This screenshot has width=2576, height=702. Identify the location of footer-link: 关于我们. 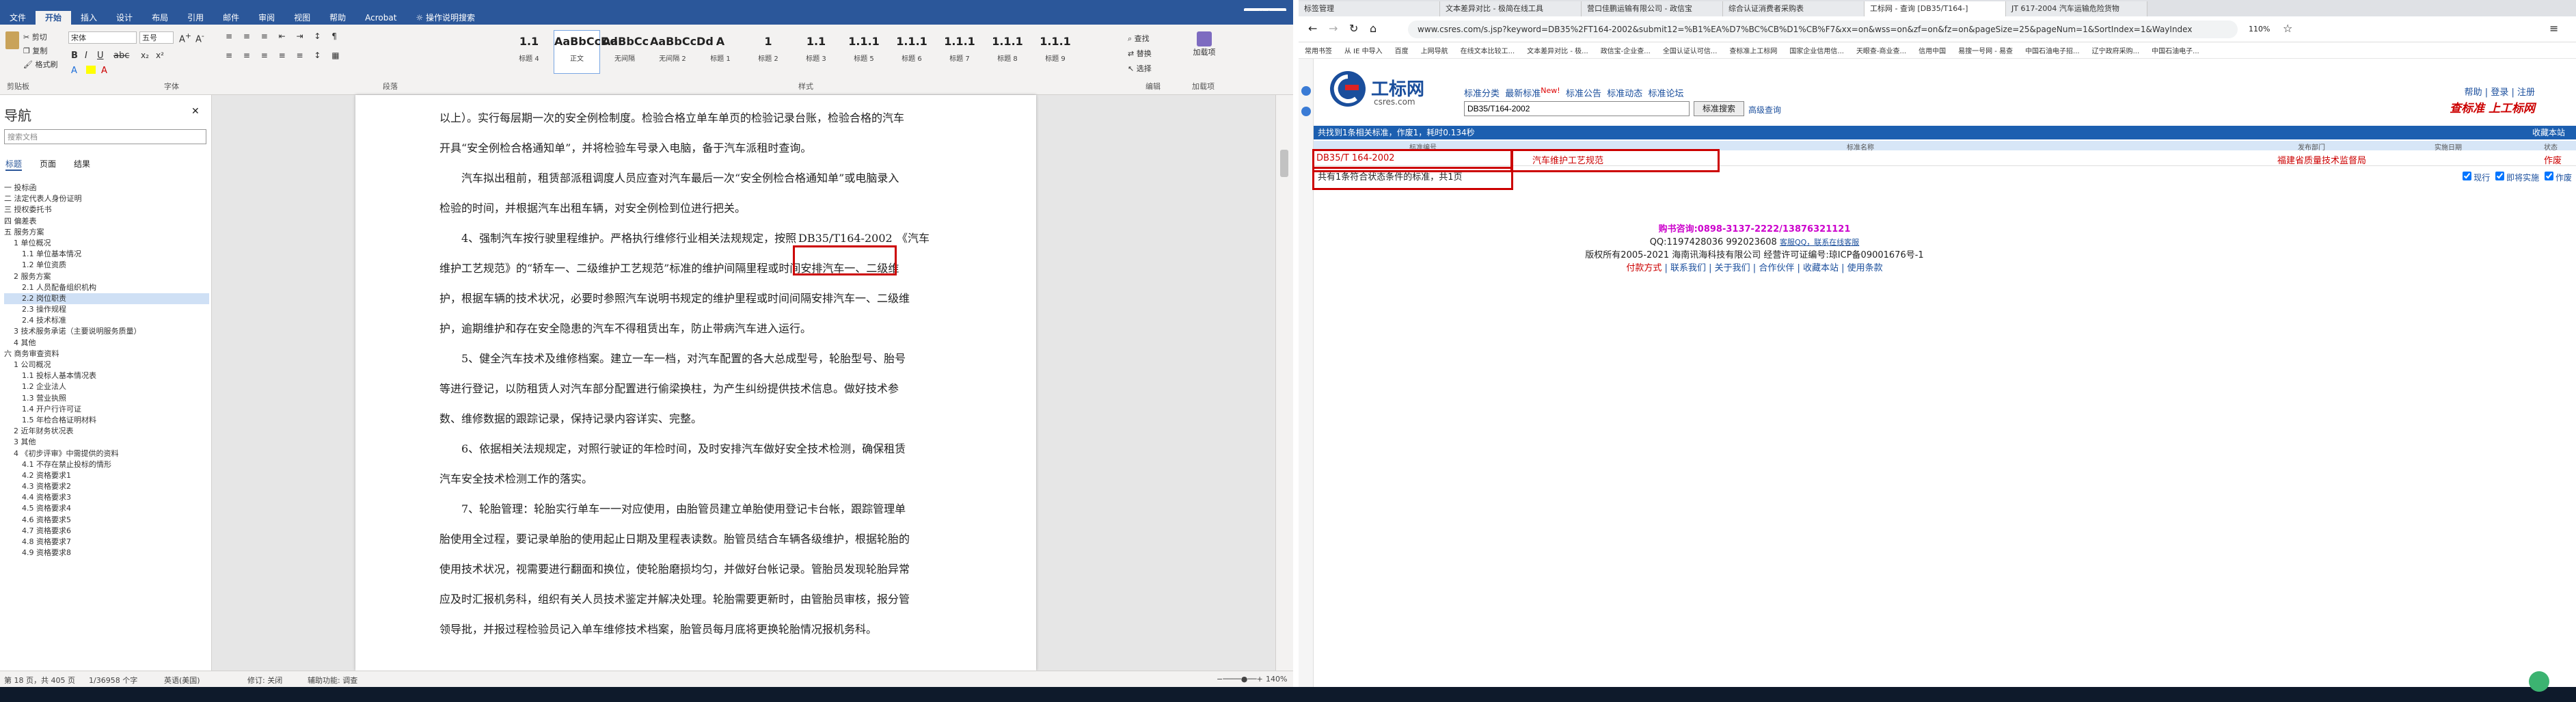
(1733, 268).